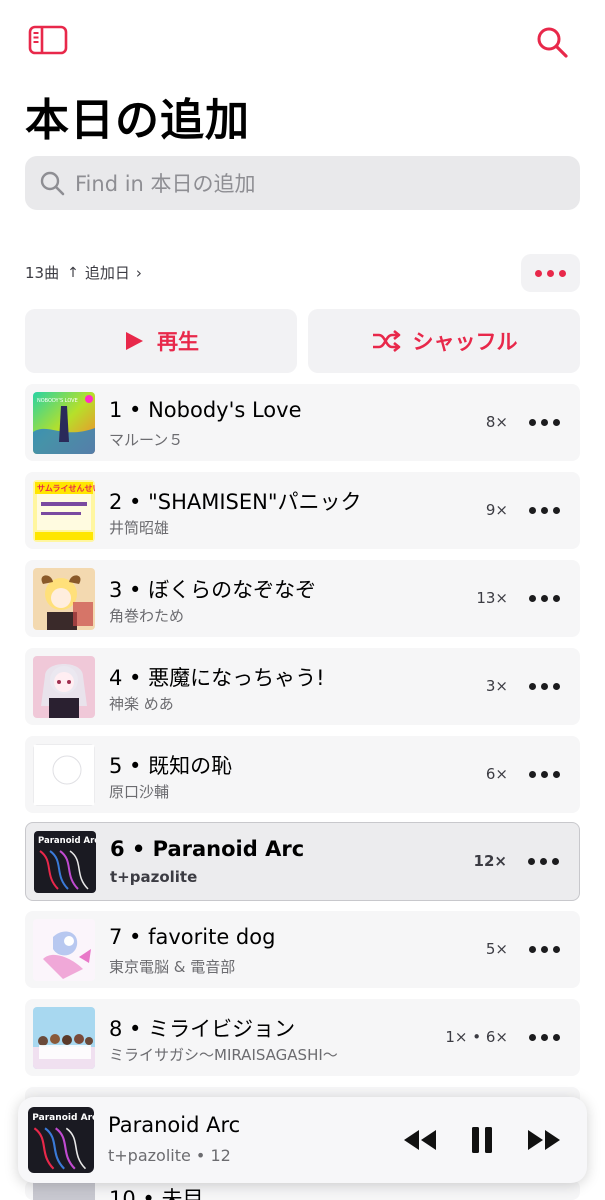 This screenshot has height=1200, width=605. I want to click on track-artist: 角巻わため, so click(147, 616).